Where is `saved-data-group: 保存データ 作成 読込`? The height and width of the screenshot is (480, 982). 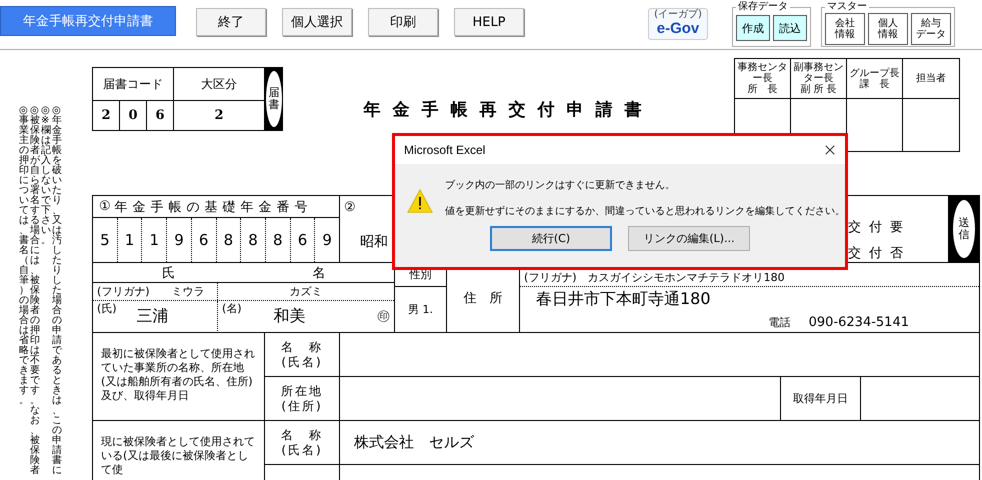
saved-data-group: 保存データ 作成 読込 is located at coordinates (771, 24).